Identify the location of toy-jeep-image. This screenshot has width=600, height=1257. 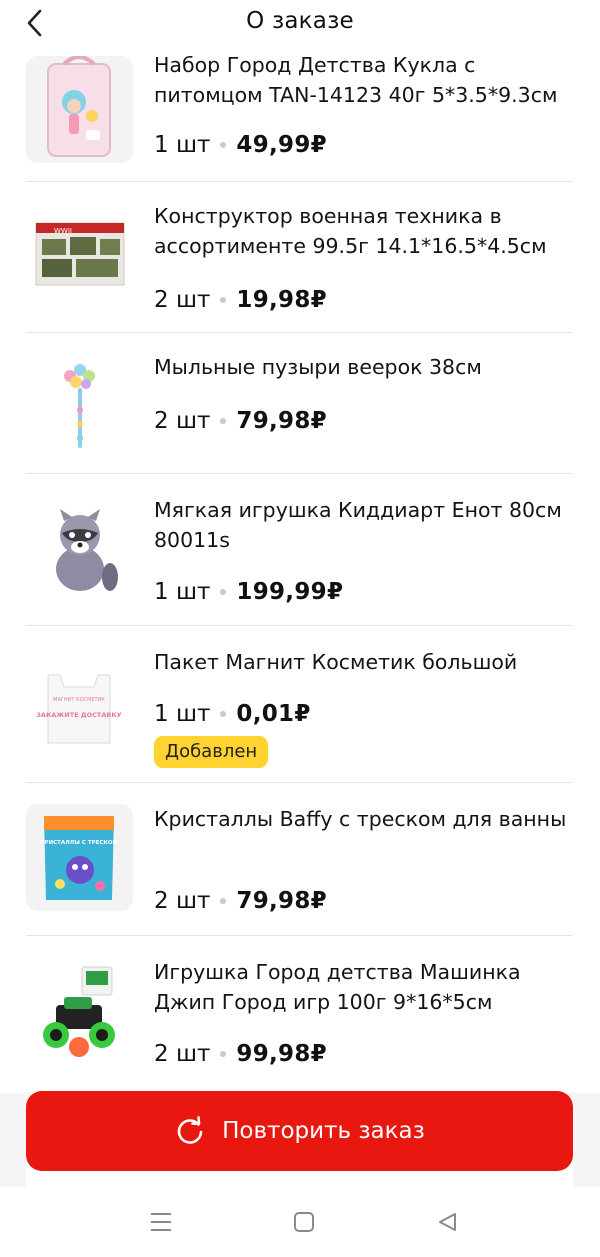
(79, 1010).